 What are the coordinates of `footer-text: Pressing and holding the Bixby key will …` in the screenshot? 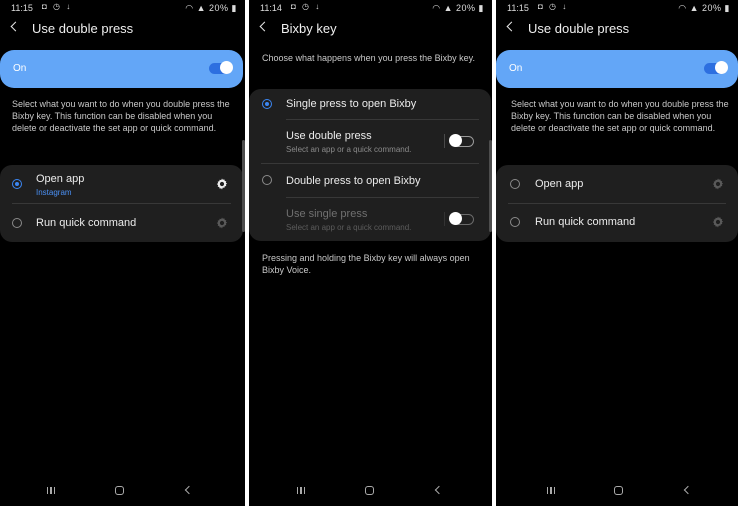 It's located at (366, 264).